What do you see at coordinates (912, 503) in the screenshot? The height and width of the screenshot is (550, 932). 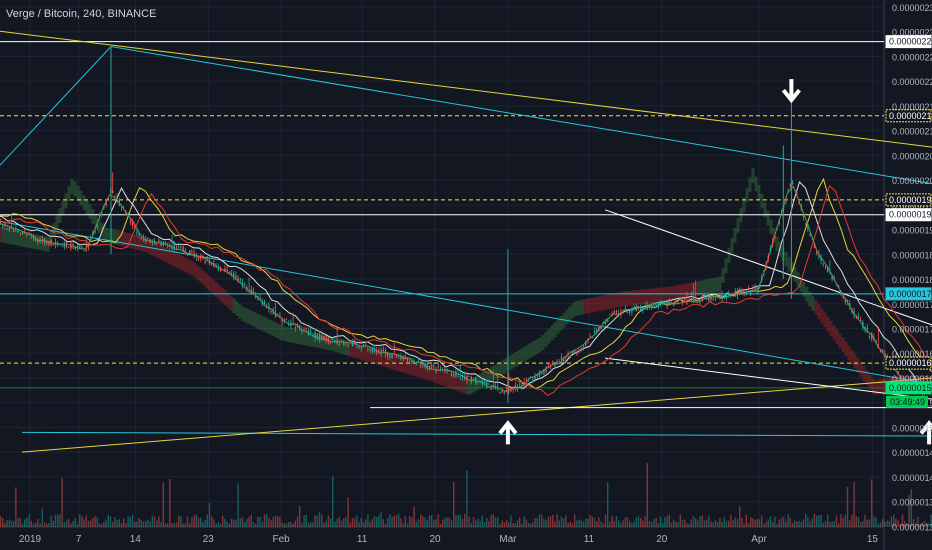 I see `y-tick-label: 0.00000135` at bounding box center [912, 503].